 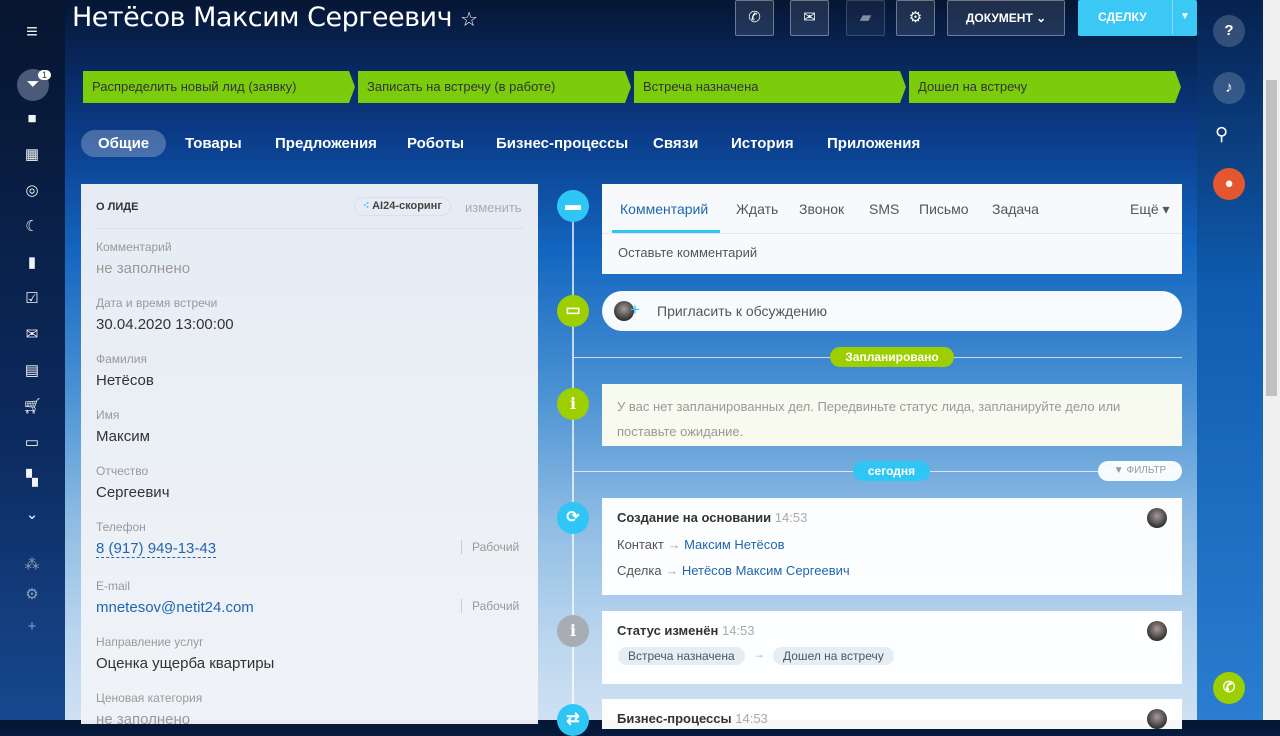 What do you see at coordinates (640, 544) in the screenshot?
I see `row-label: Контакт` at bounding box center [640, 544].